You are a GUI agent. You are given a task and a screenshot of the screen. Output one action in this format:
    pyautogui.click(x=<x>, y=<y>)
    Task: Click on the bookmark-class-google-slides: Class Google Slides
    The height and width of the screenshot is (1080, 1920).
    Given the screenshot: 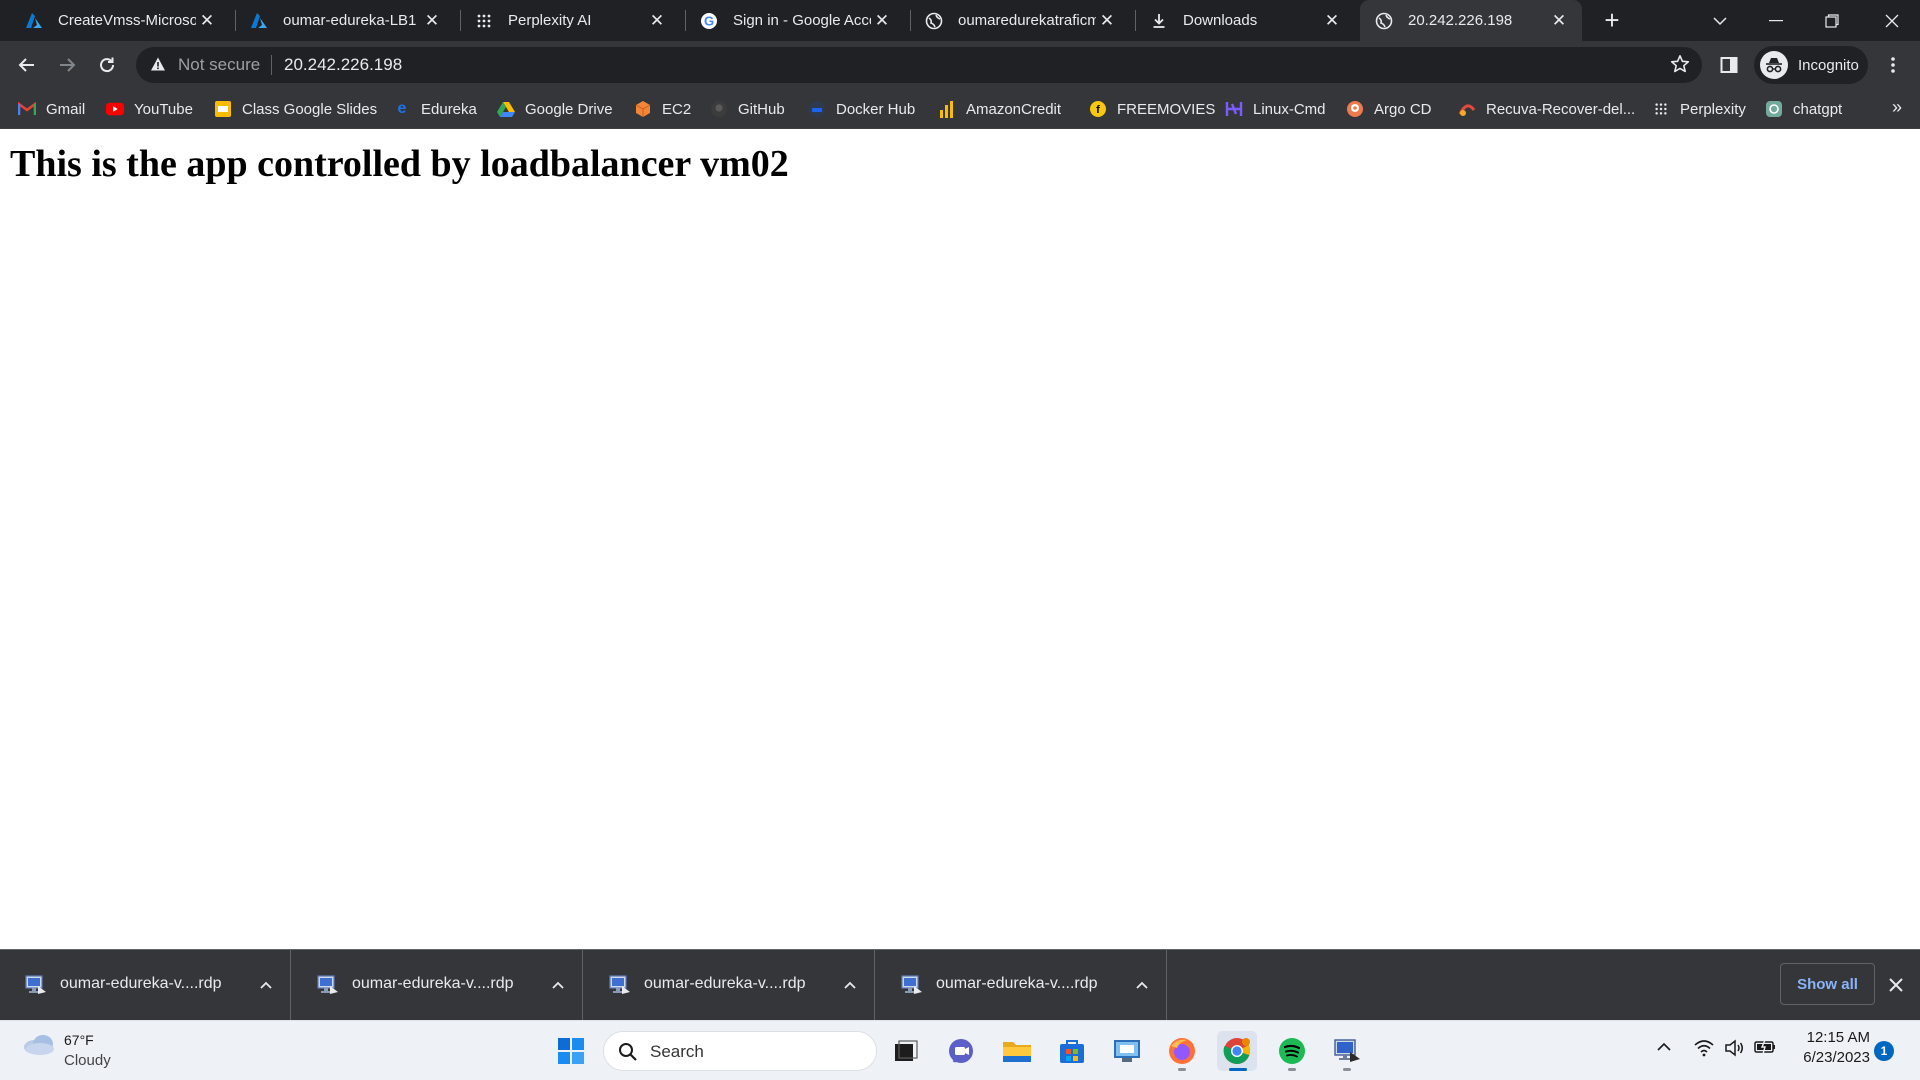 What is the action you would take?
    pyautogui.click(x=295, y=109)
    